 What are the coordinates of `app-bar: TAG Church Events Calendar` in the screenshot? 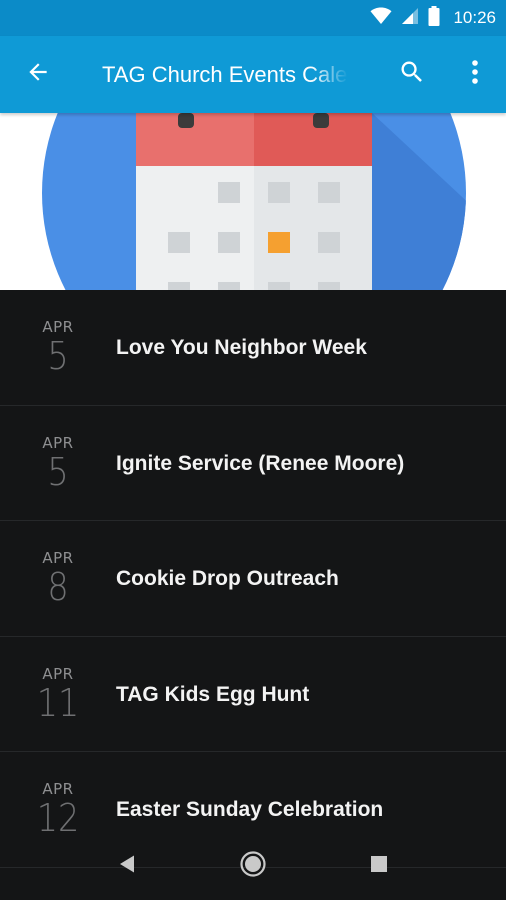 It's located at (253, 74).